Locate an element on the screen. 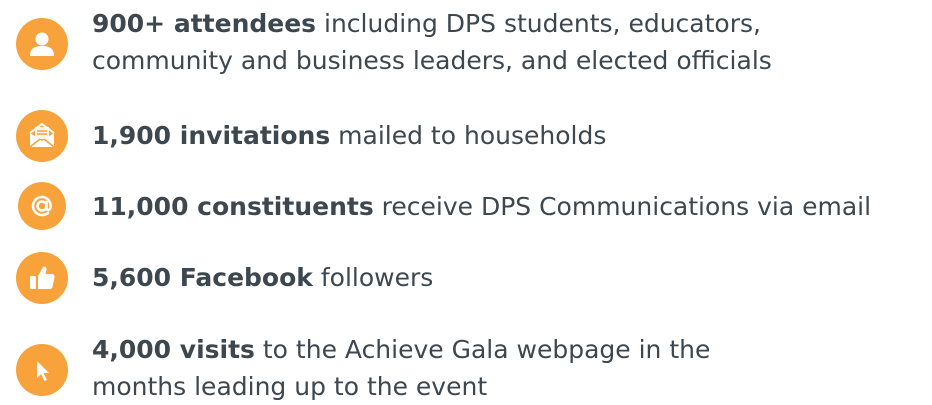  person-icon is located at coordinates (42, 44).